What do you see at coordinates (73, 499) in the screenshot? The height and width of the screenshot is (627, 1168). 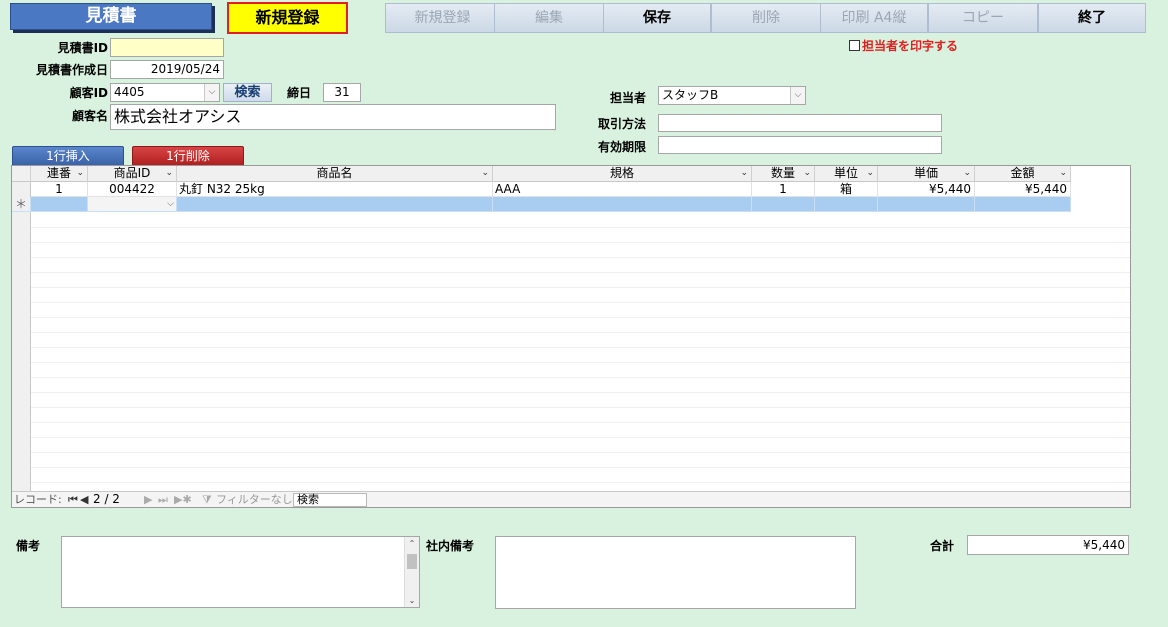 I see `first-record-icon: ⏮` at bounding box center [73, 499].